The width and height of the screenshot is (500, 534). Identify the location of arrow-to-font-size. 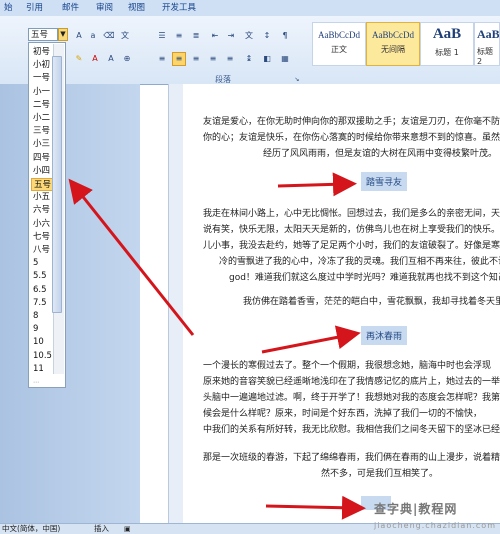
(131, 257).